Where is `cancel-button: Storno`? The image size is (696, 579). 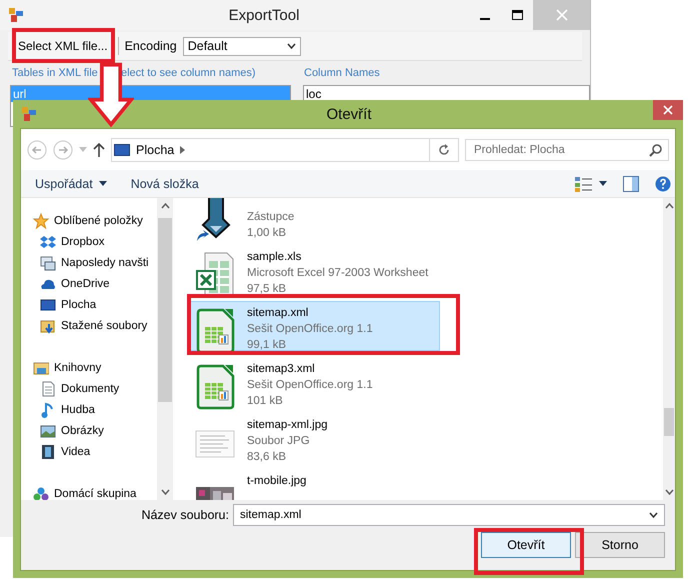
cancel-button: Storno is located at coordinates (620, 545).